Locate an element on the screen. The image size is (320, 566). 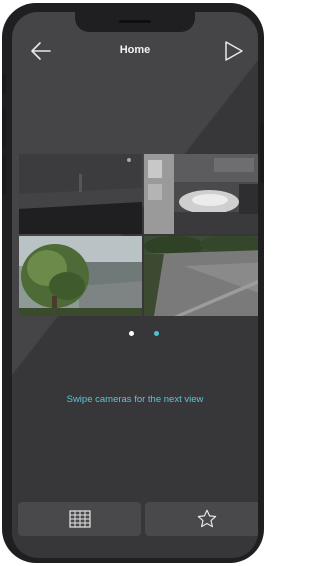
notch is located at coordinates (135, 22).